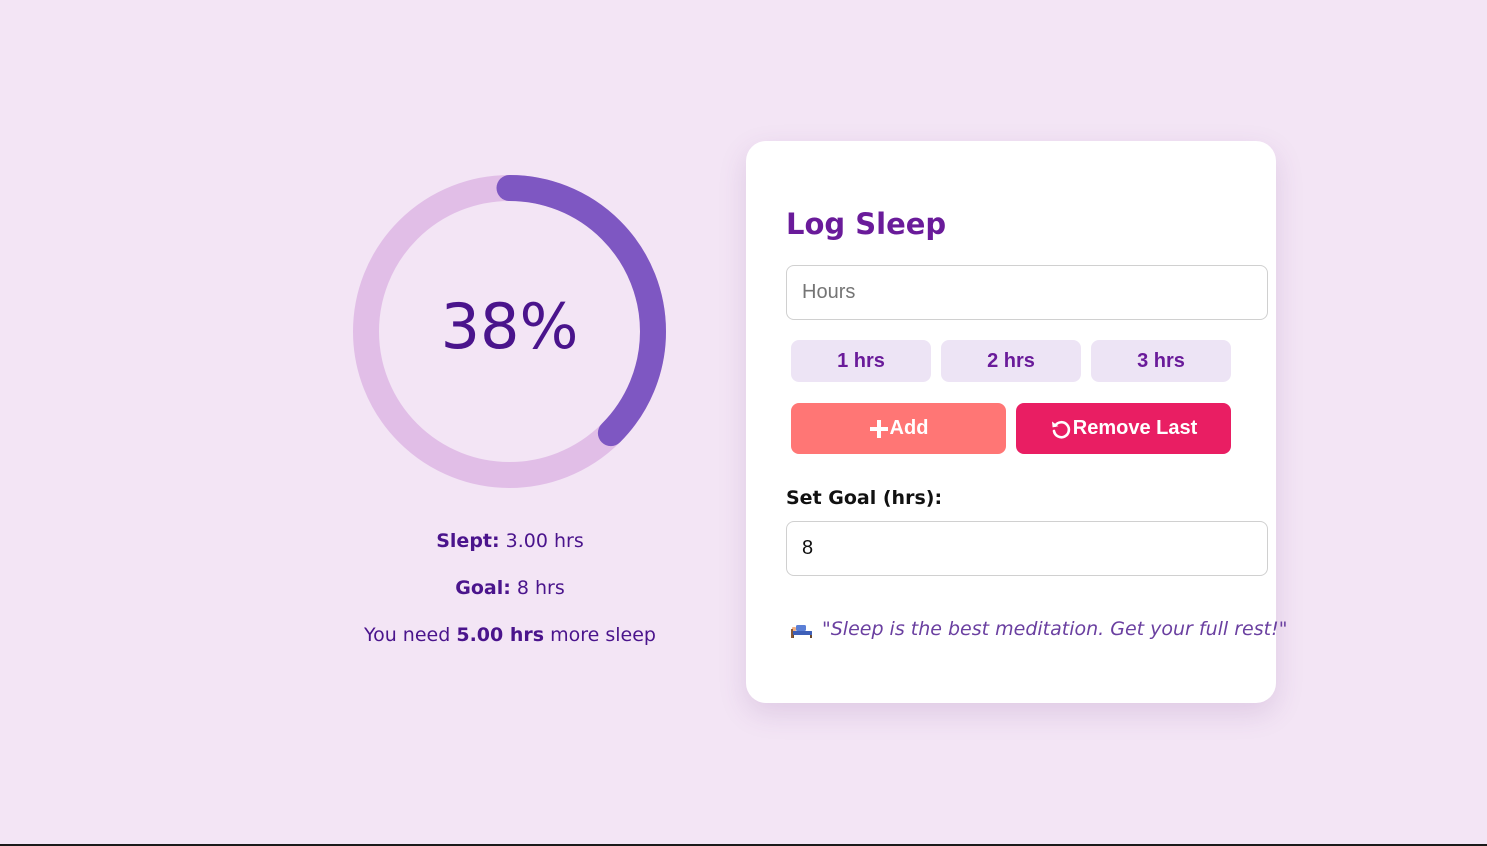 The width and height of the screenshot is (1487, 846). I want to click on remaining-sleep-row: You need 5.00 hrs more sleep, so click(510, 635).